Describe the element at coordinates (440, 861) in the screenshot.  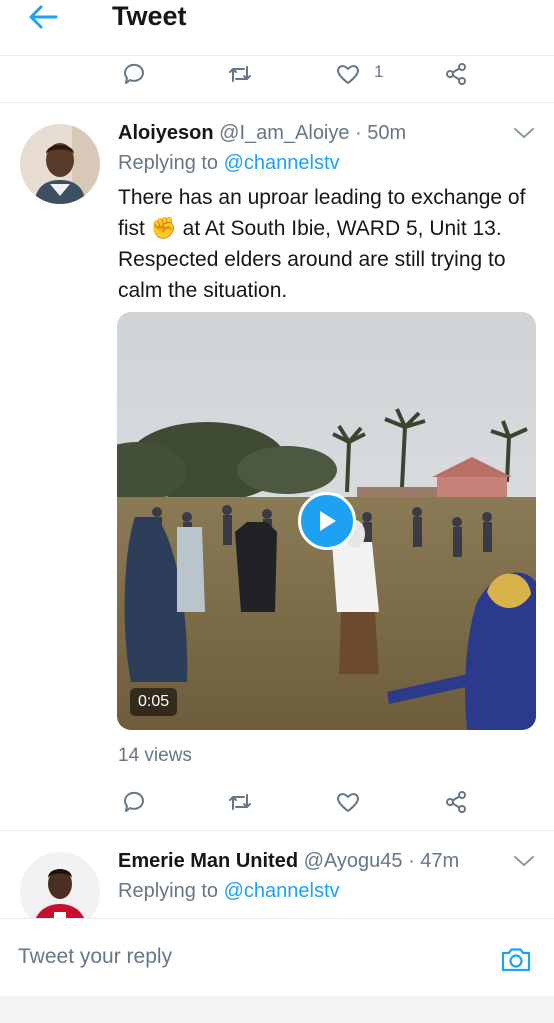
I see `tweet-time: 47m` at that location.